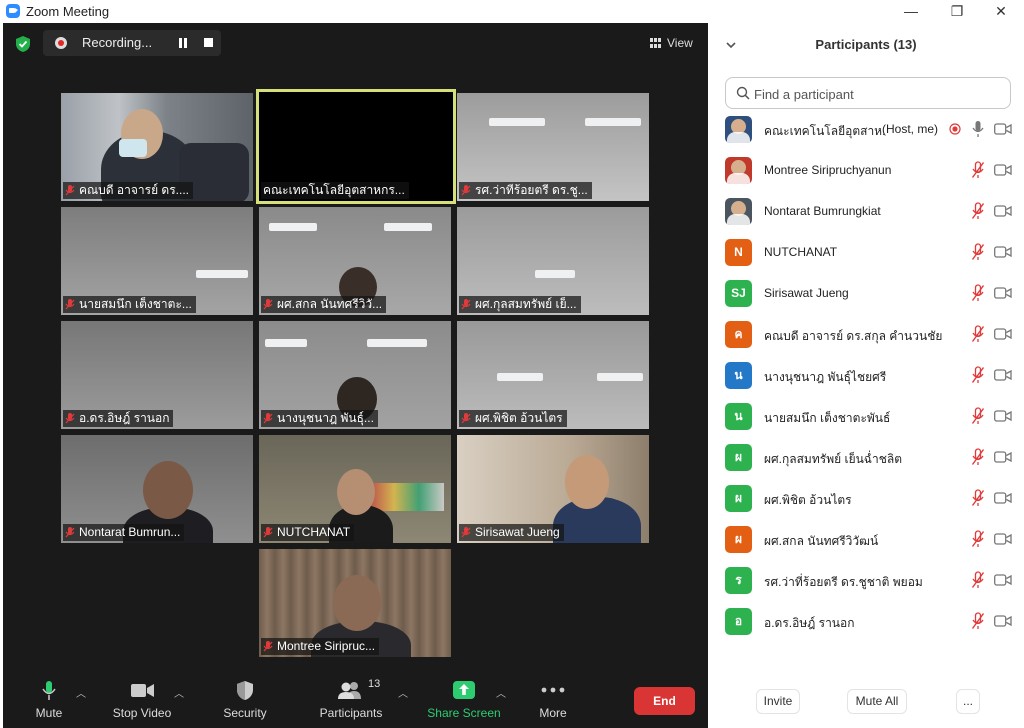 The image size is (1024, 728). I want to click on avatar-initials: อ, so click(738, 621).